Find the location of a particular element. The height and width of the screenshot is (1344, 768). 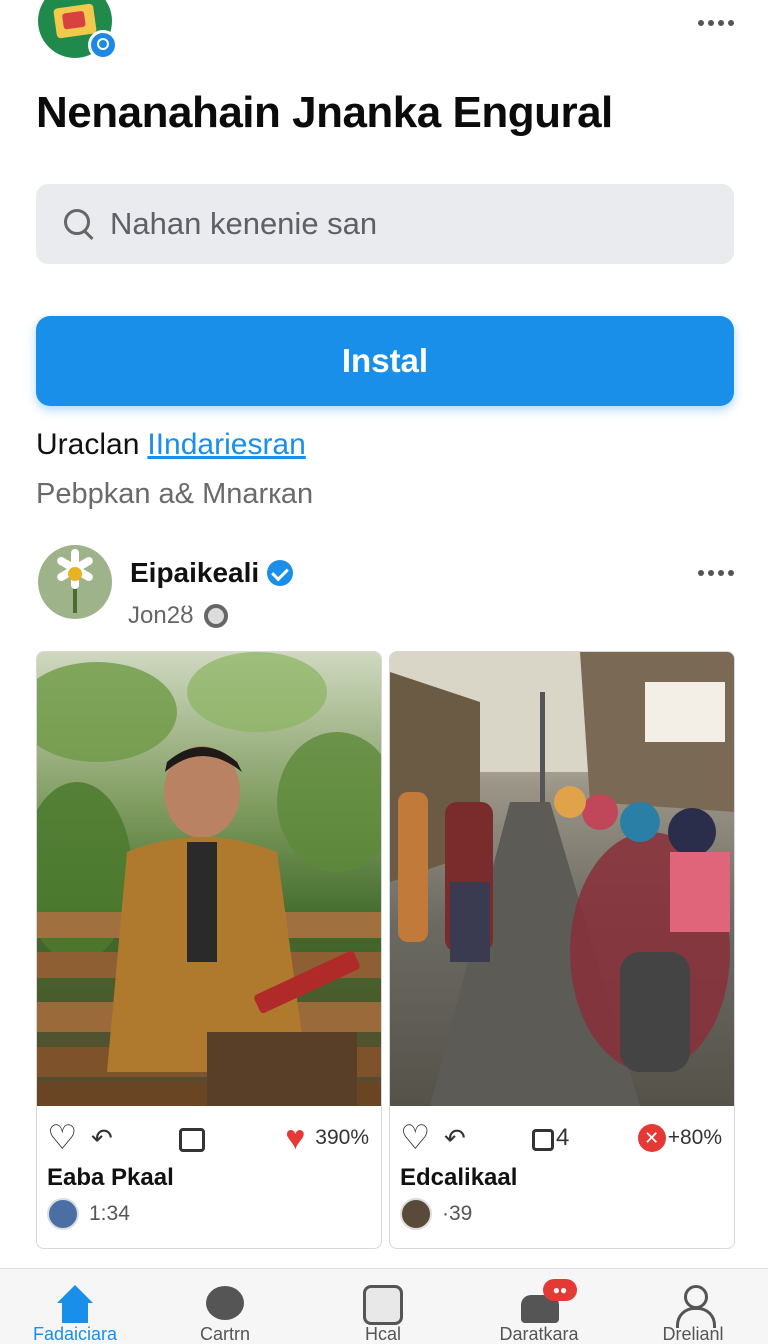

notification-icon: ●● is located at coordinates (548, 1301).